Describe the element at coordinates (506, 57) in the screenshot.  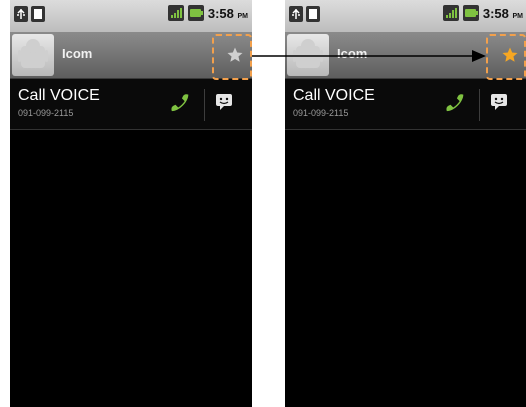
I see `highlight-star-after` at that location.